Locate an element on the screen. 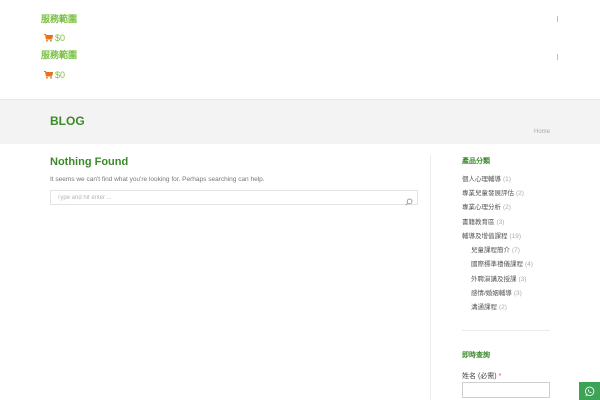  category-item: 專業兒童發展評估 (2) is located at coordinates (493, 192).